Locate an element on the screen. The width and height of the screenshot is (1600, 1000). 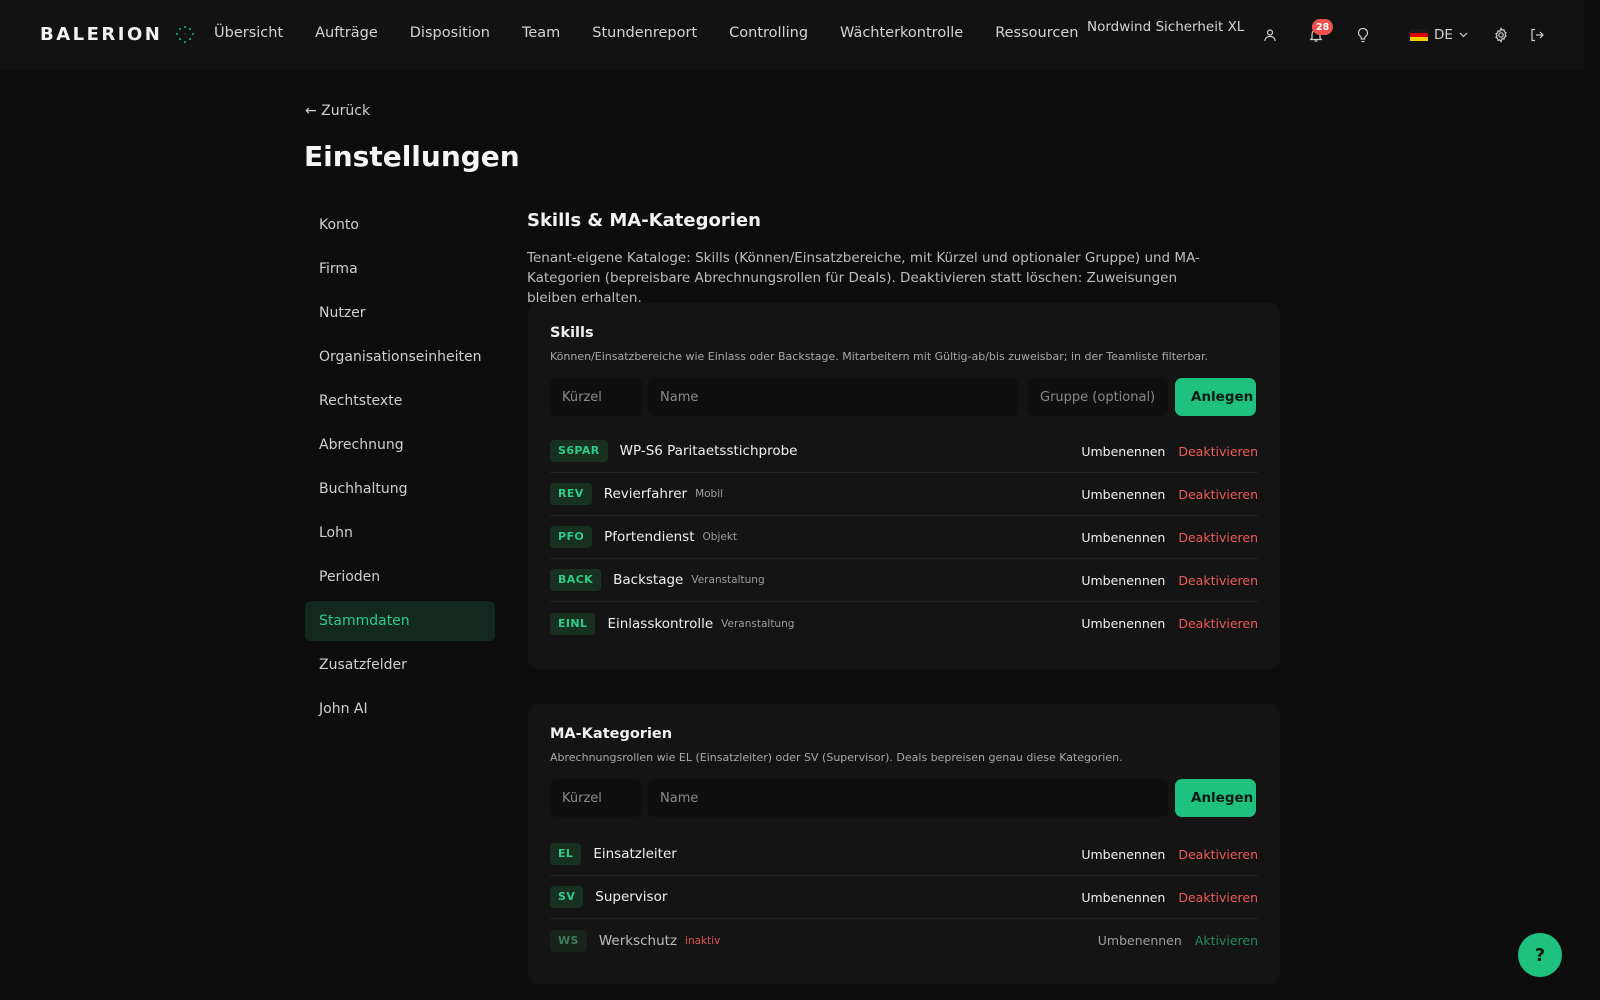
brand-logo: BALERION is located at coordinates (117, 34).